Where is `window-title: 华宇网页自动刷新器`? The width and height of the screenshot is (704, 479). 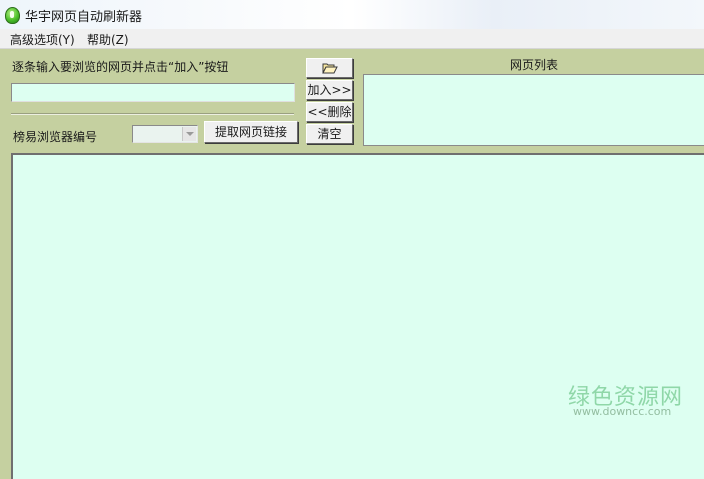
window-title: 华宇网页自动刷新器 is located at coordinates (84, 17).